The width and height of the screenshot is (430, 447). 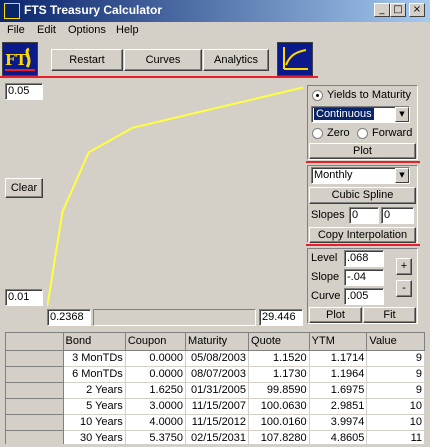 I want to click on table-cell: 5 Years, so click(x=94, y=406).